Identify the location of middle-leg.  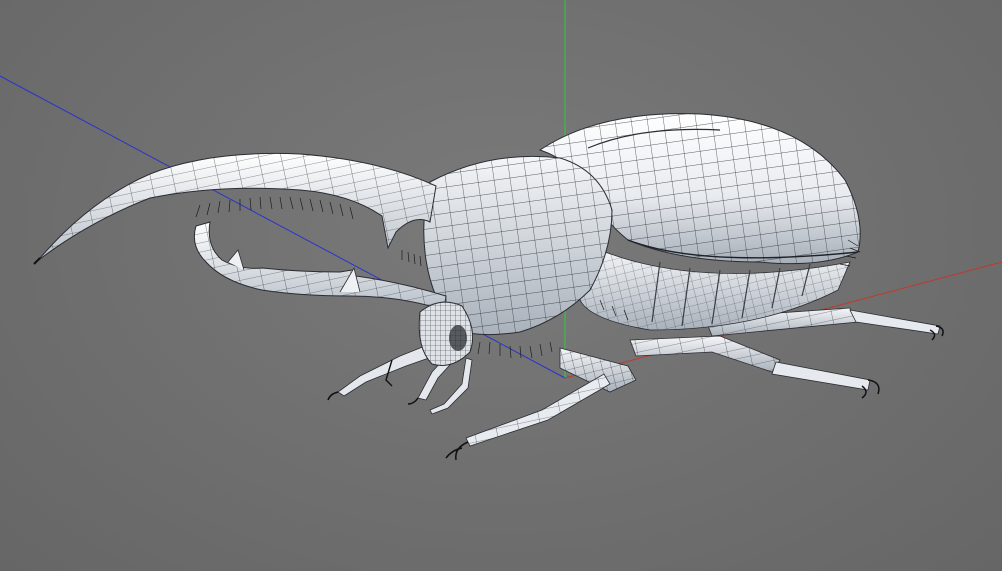
(754, 367).